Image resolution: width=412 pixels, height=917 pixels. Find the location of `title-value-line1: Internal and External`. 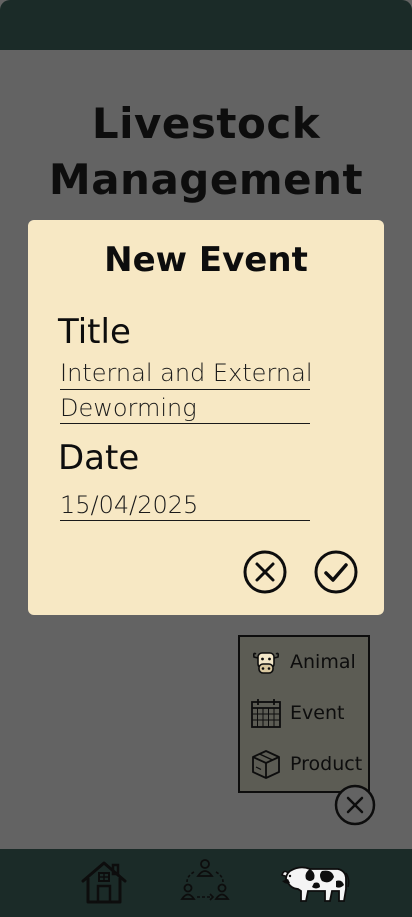

title-value-line1: Internal and External is located at coordinates (186, 373).